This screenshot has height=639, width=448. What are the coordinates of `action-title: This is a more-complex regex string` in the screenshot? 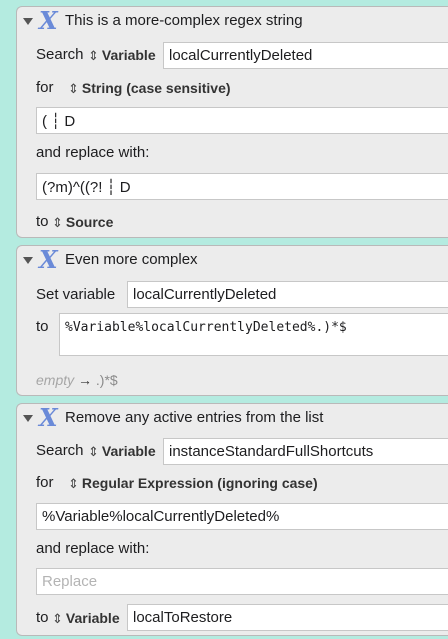 It's located at (184, 20).